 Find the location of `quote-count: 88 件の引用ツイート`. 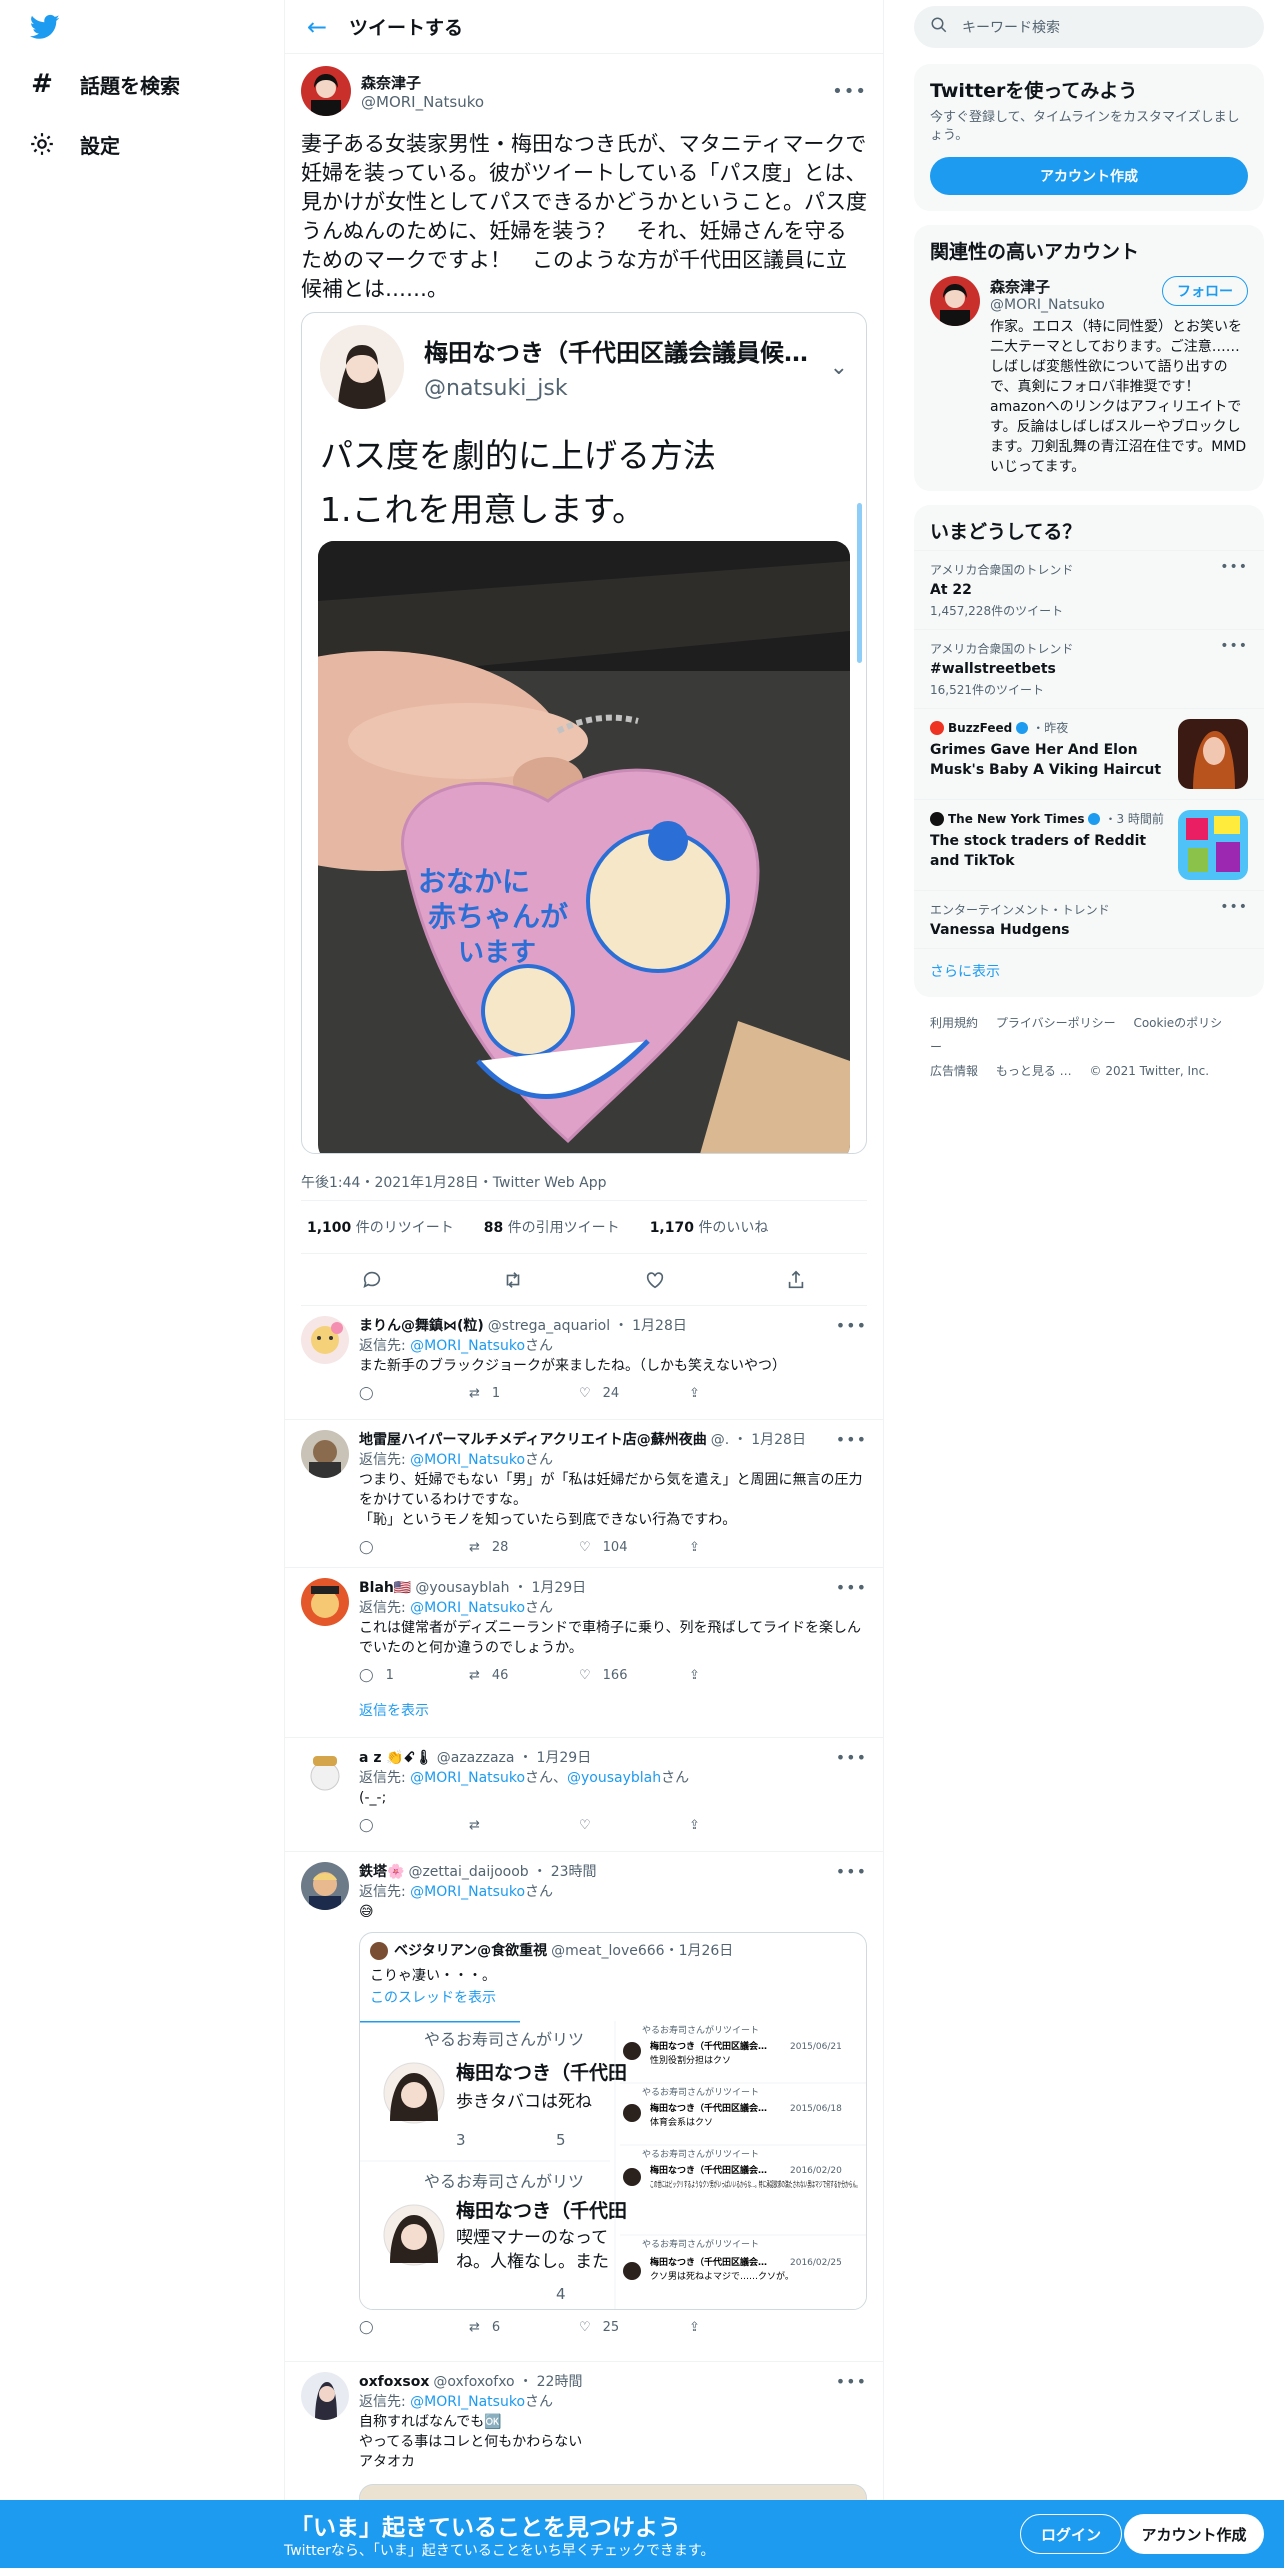

quote-count: 88 件の引用ツイート is located at coordinates (552, 1227).